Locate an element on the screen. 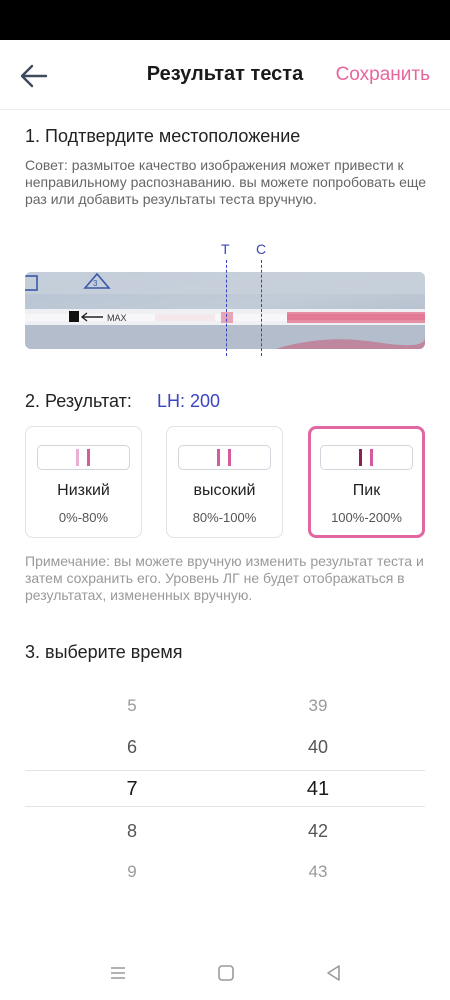 The height and width of the screenshot is (1000, 450). home-nav-button is located at coordinates (226, 973).